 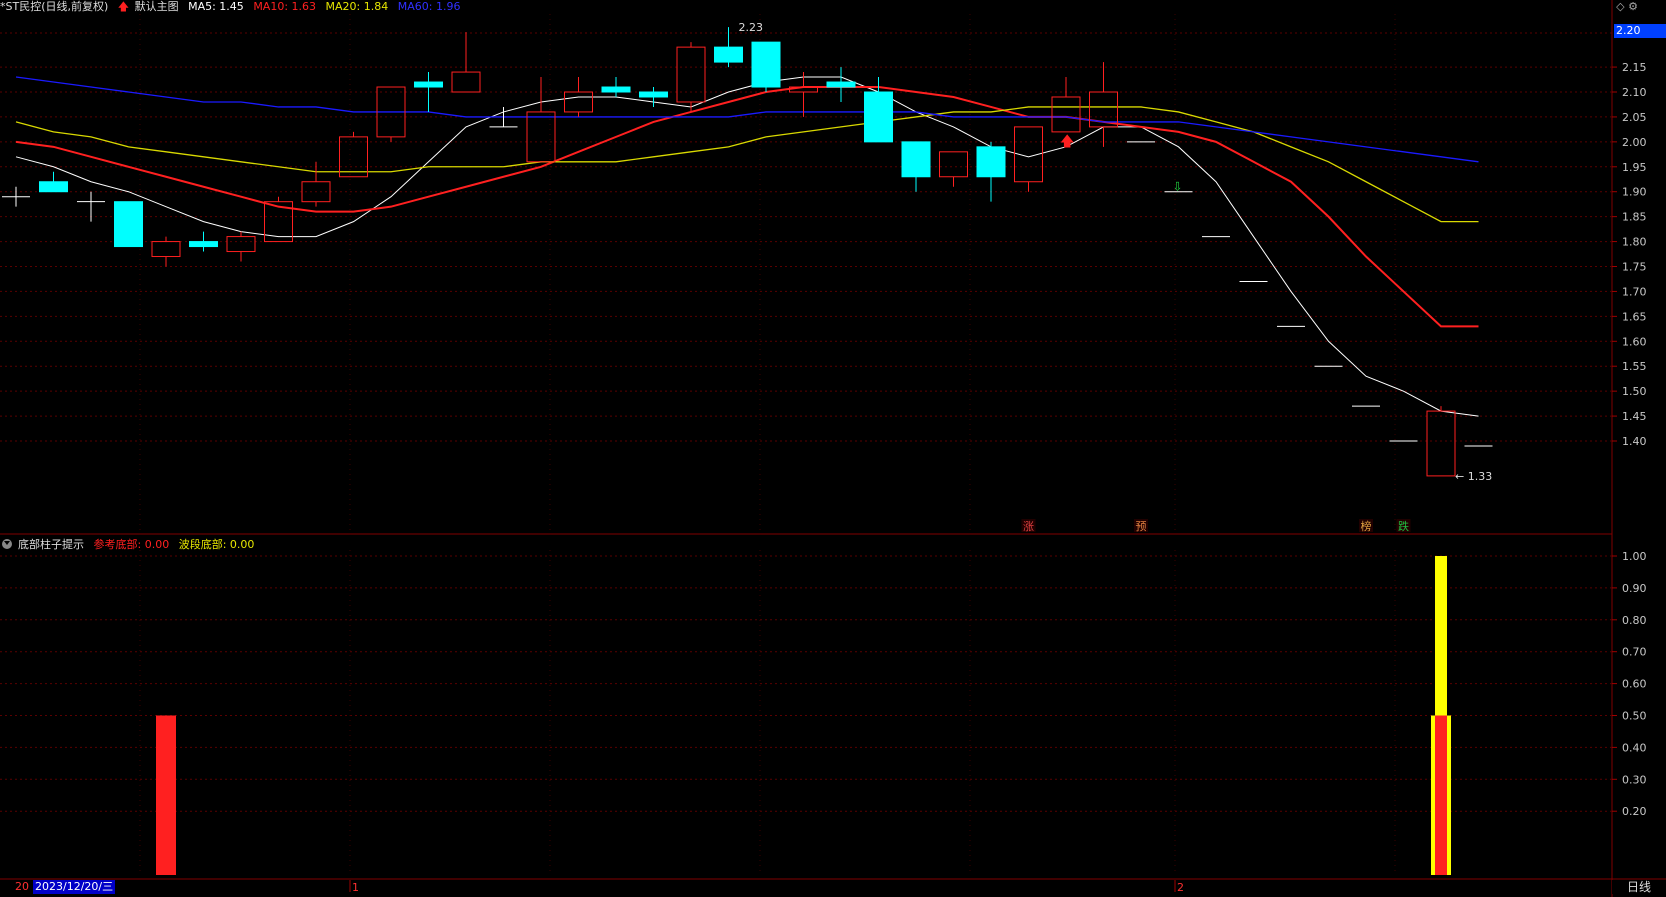 I want to click on high-price-label: 2.23, so click(x=751, y=27).